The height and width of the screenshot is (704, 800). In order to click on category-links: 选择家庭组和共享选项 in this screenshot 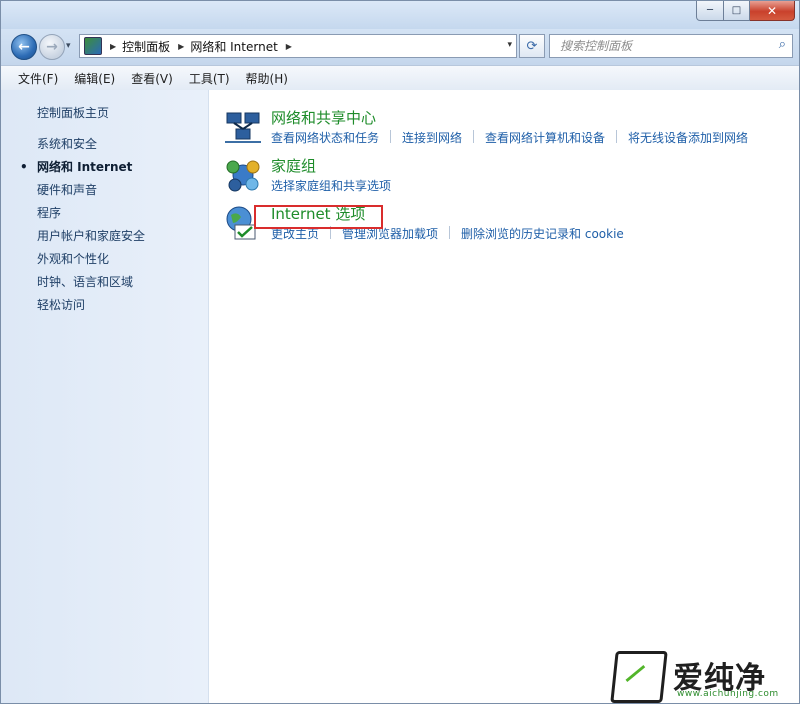, I will do `click(331, 185)`.